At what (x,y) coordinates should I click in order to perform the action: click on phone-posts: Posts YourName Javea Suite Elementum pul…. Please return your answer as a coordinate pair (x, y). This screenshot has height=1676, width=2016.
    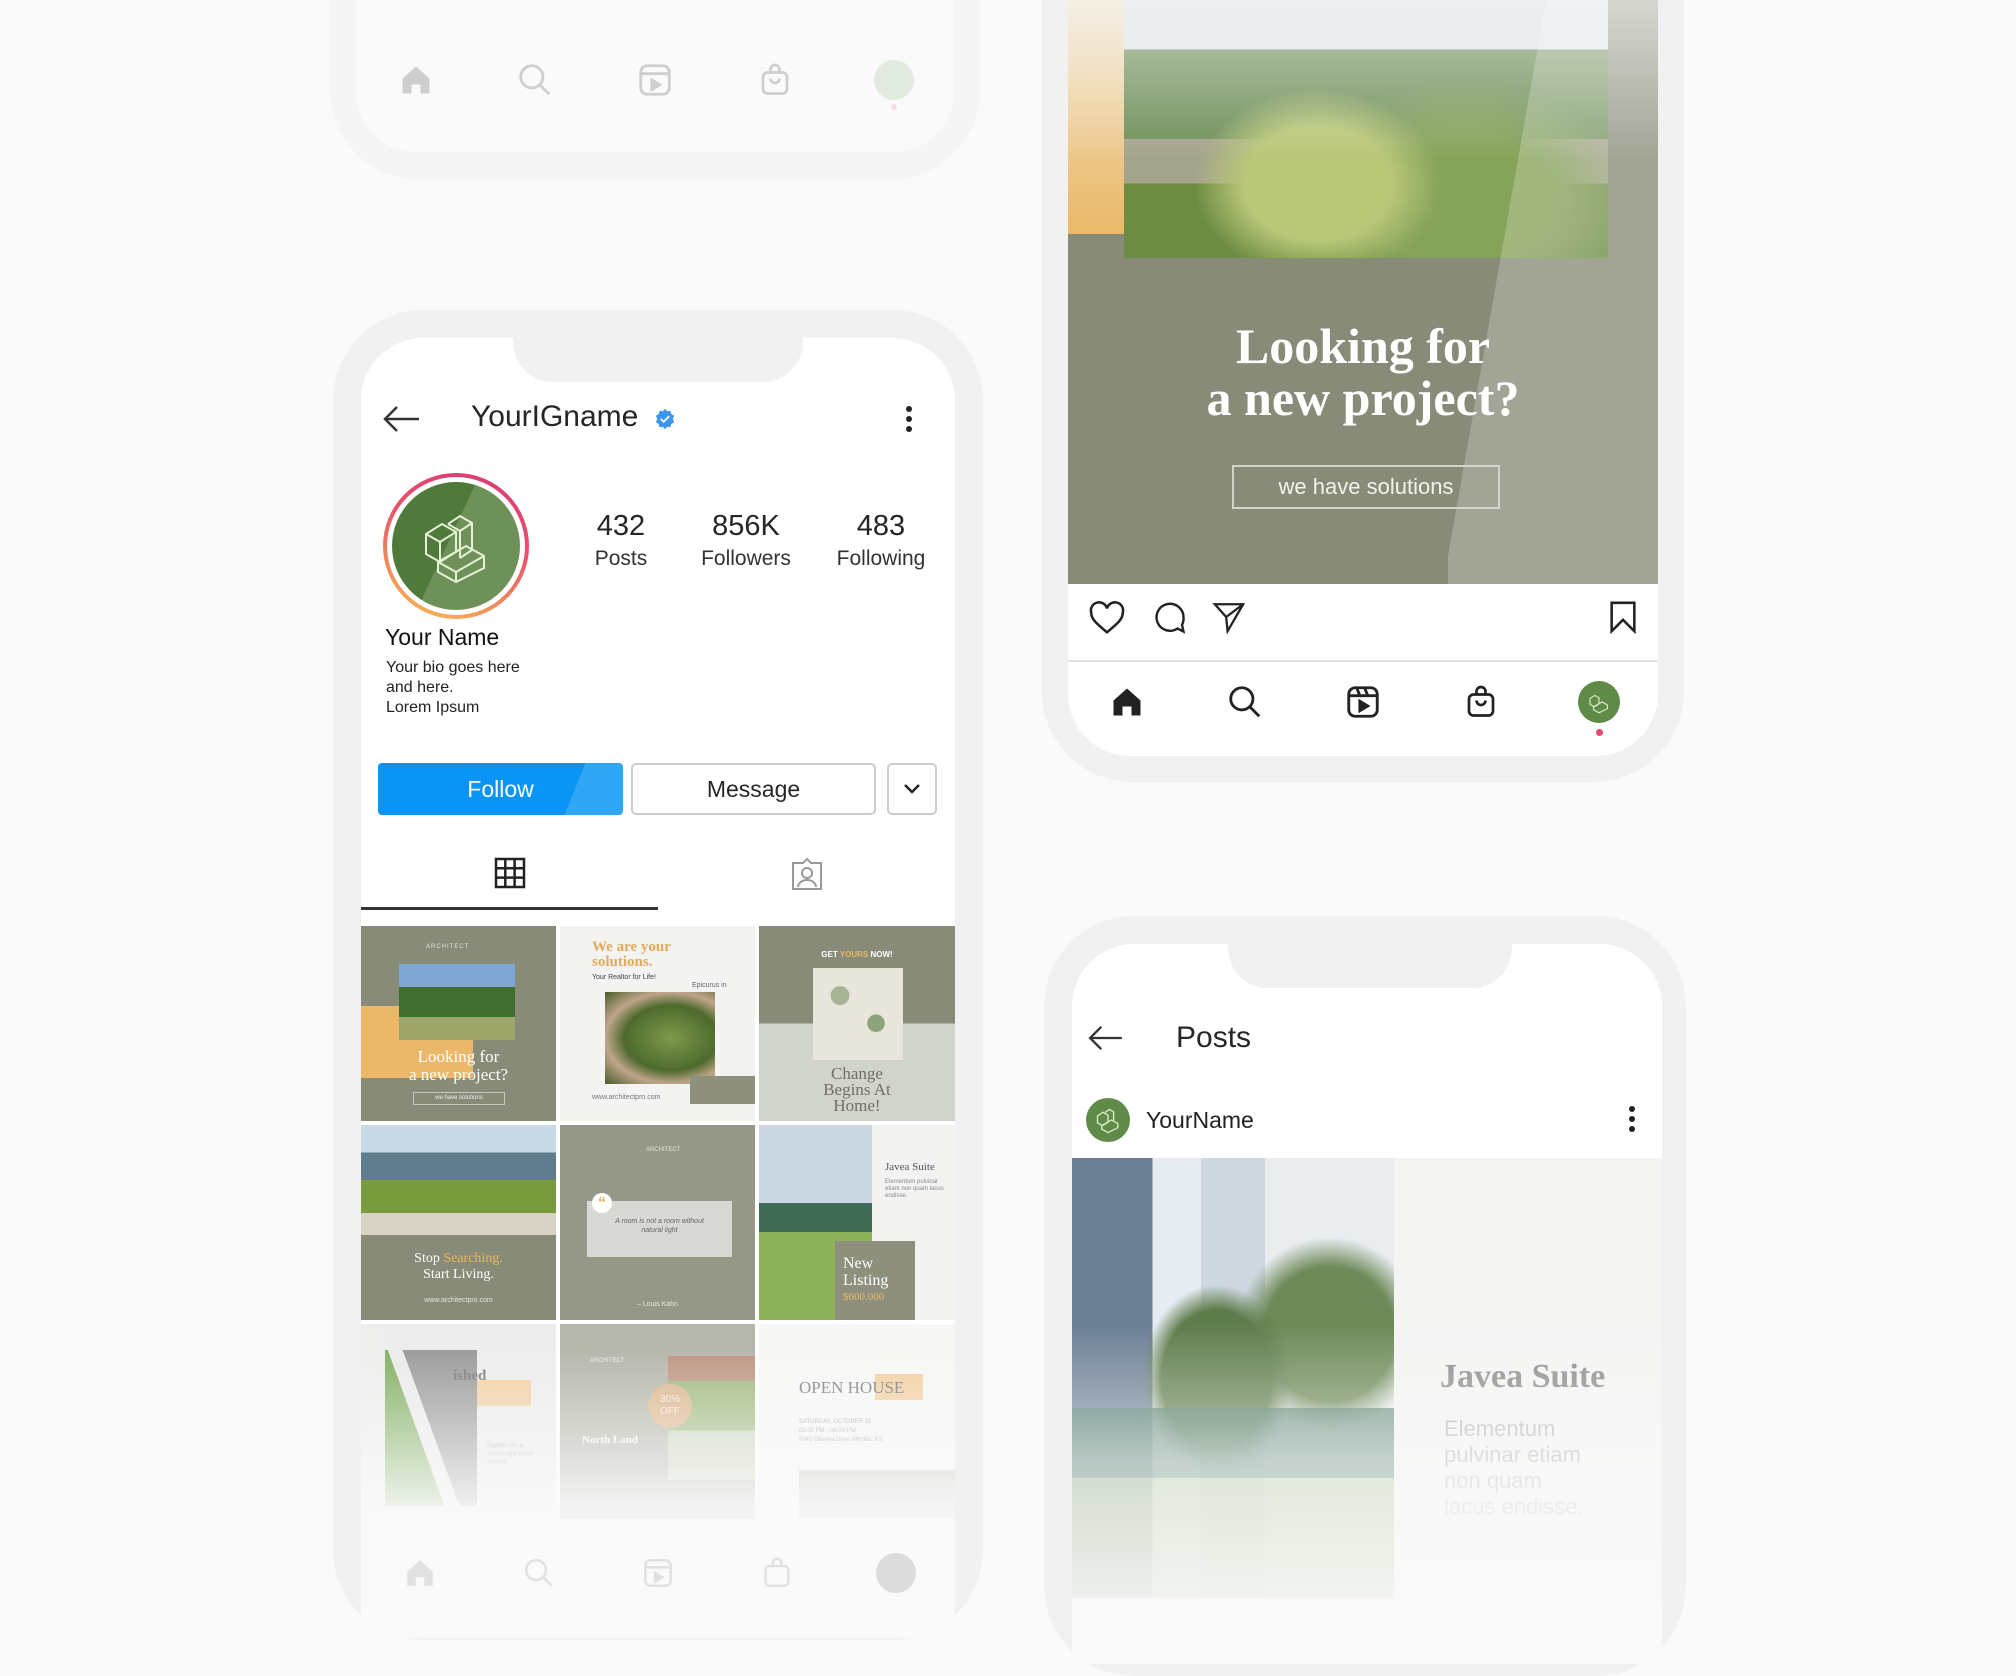
    Looking at the image, I should click on (1365, 1296).